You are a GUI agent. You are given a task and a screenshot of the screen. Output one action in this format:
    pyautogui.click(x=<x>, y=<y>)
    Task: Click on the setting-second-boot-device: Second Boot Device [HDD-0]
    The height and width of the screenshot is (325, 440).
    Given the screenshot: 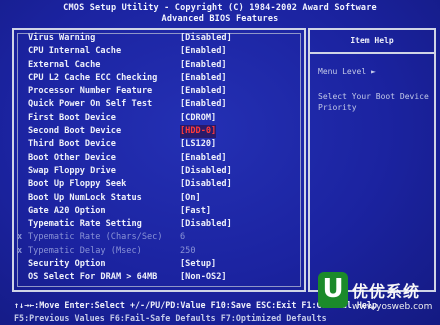 What is the action you would take?
    pyautogui.click(x=166, y=132)
    